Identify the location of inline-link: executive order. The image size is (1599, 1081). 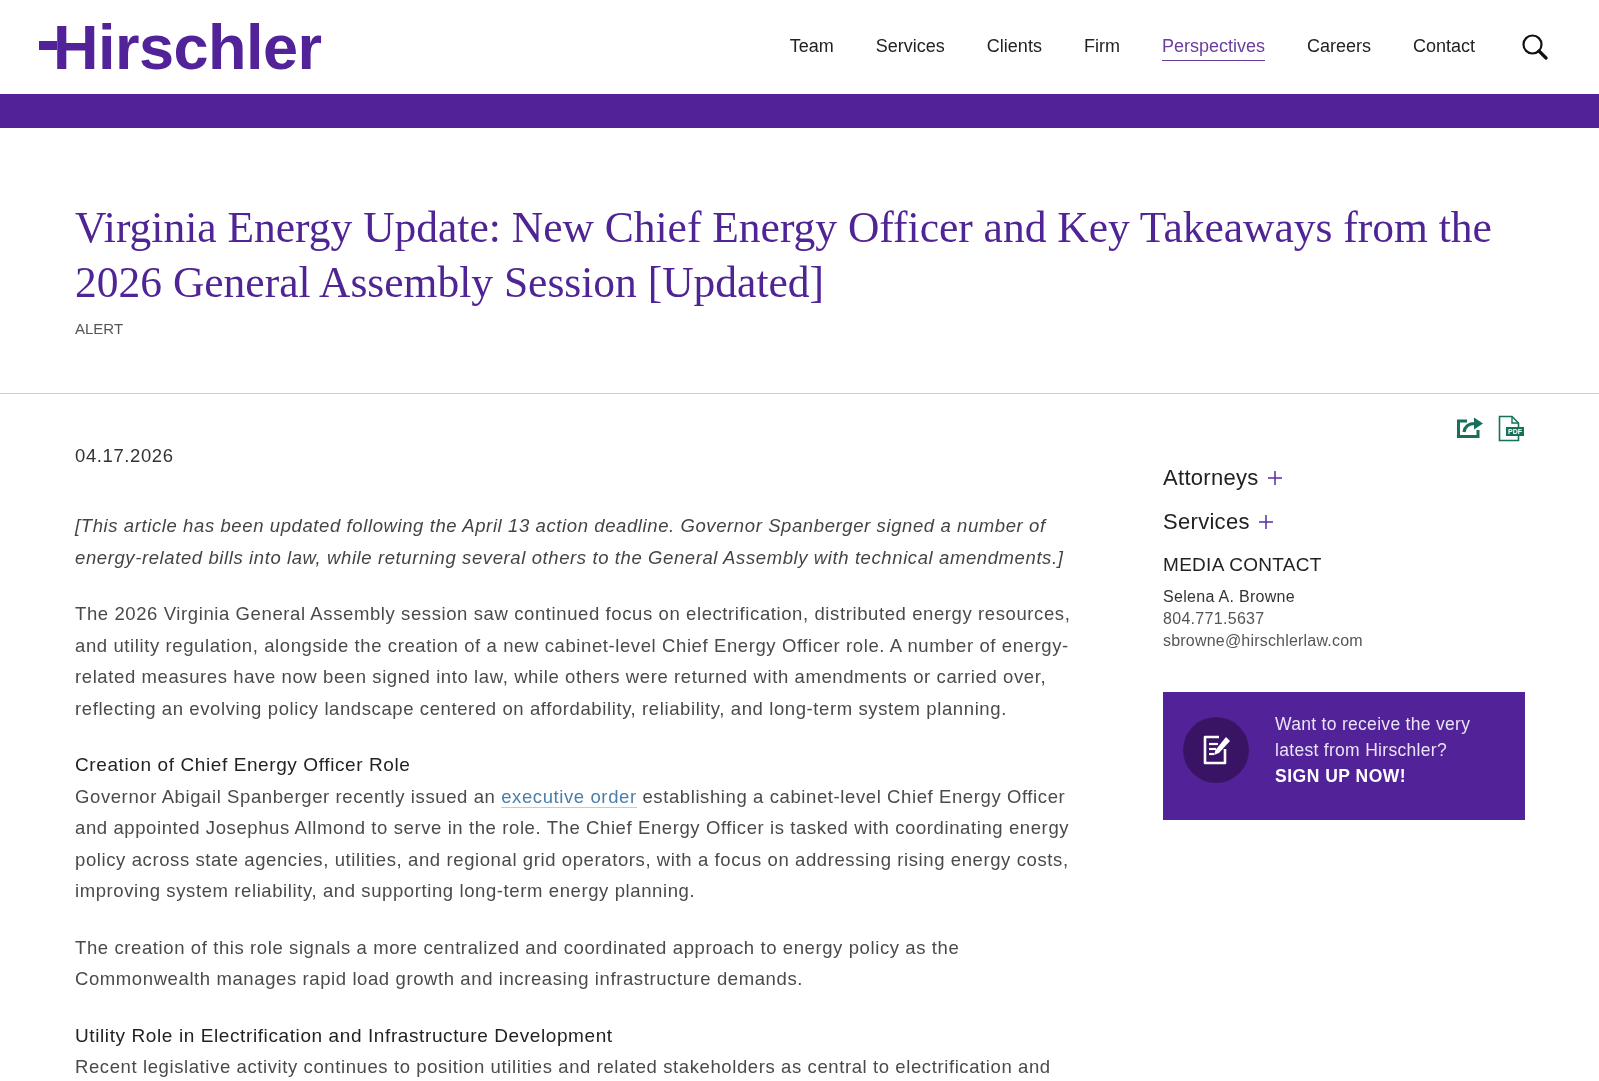
(569, 796).